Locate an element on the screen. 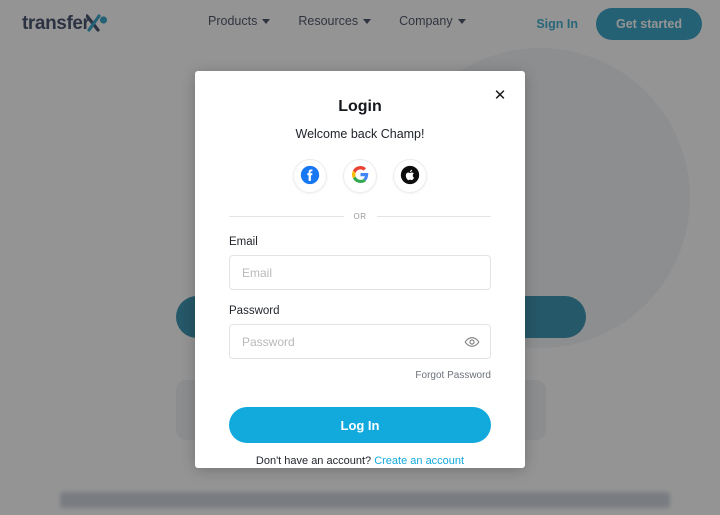  divider-label: OR is located at coordinates (360, 216).